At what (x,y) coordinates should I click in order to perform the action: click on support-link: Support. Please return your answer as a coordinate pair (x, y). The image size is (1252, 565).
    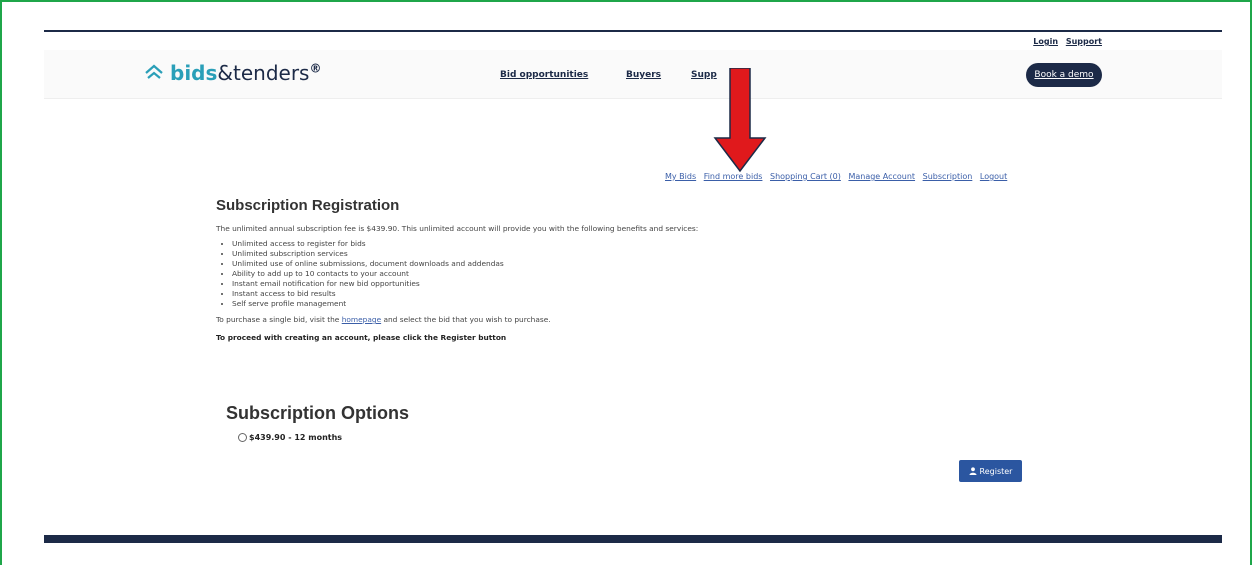
    Looking at the image, I should click on (1084, 41).